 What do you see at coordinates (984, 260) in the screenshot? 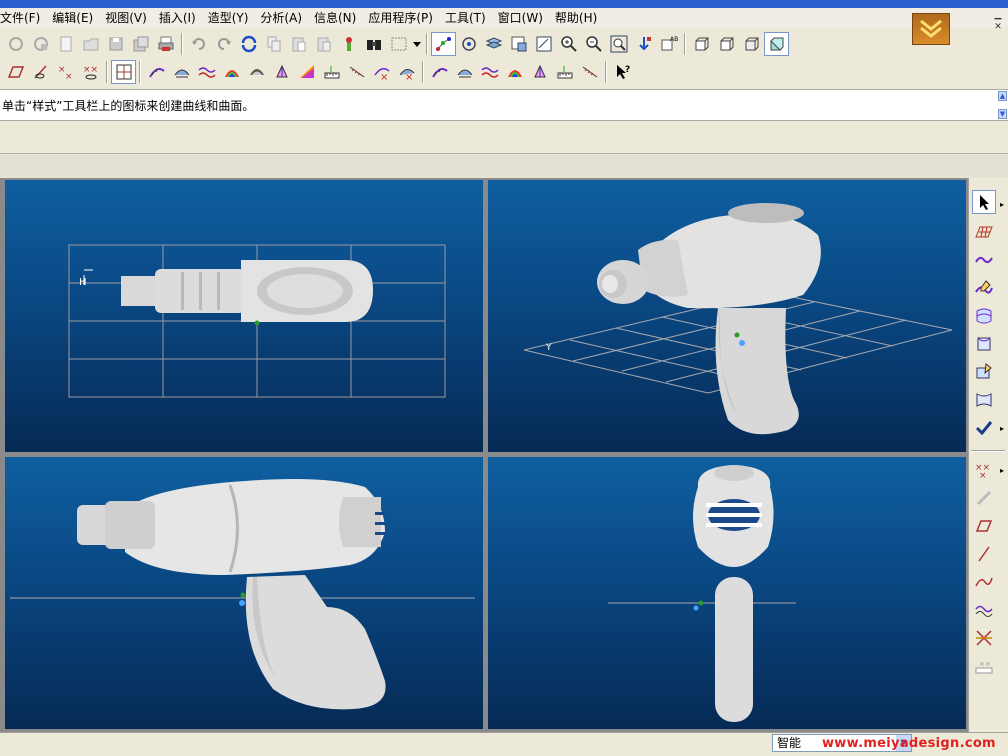
I see `curve-icon` at bounding box center [984, 260].